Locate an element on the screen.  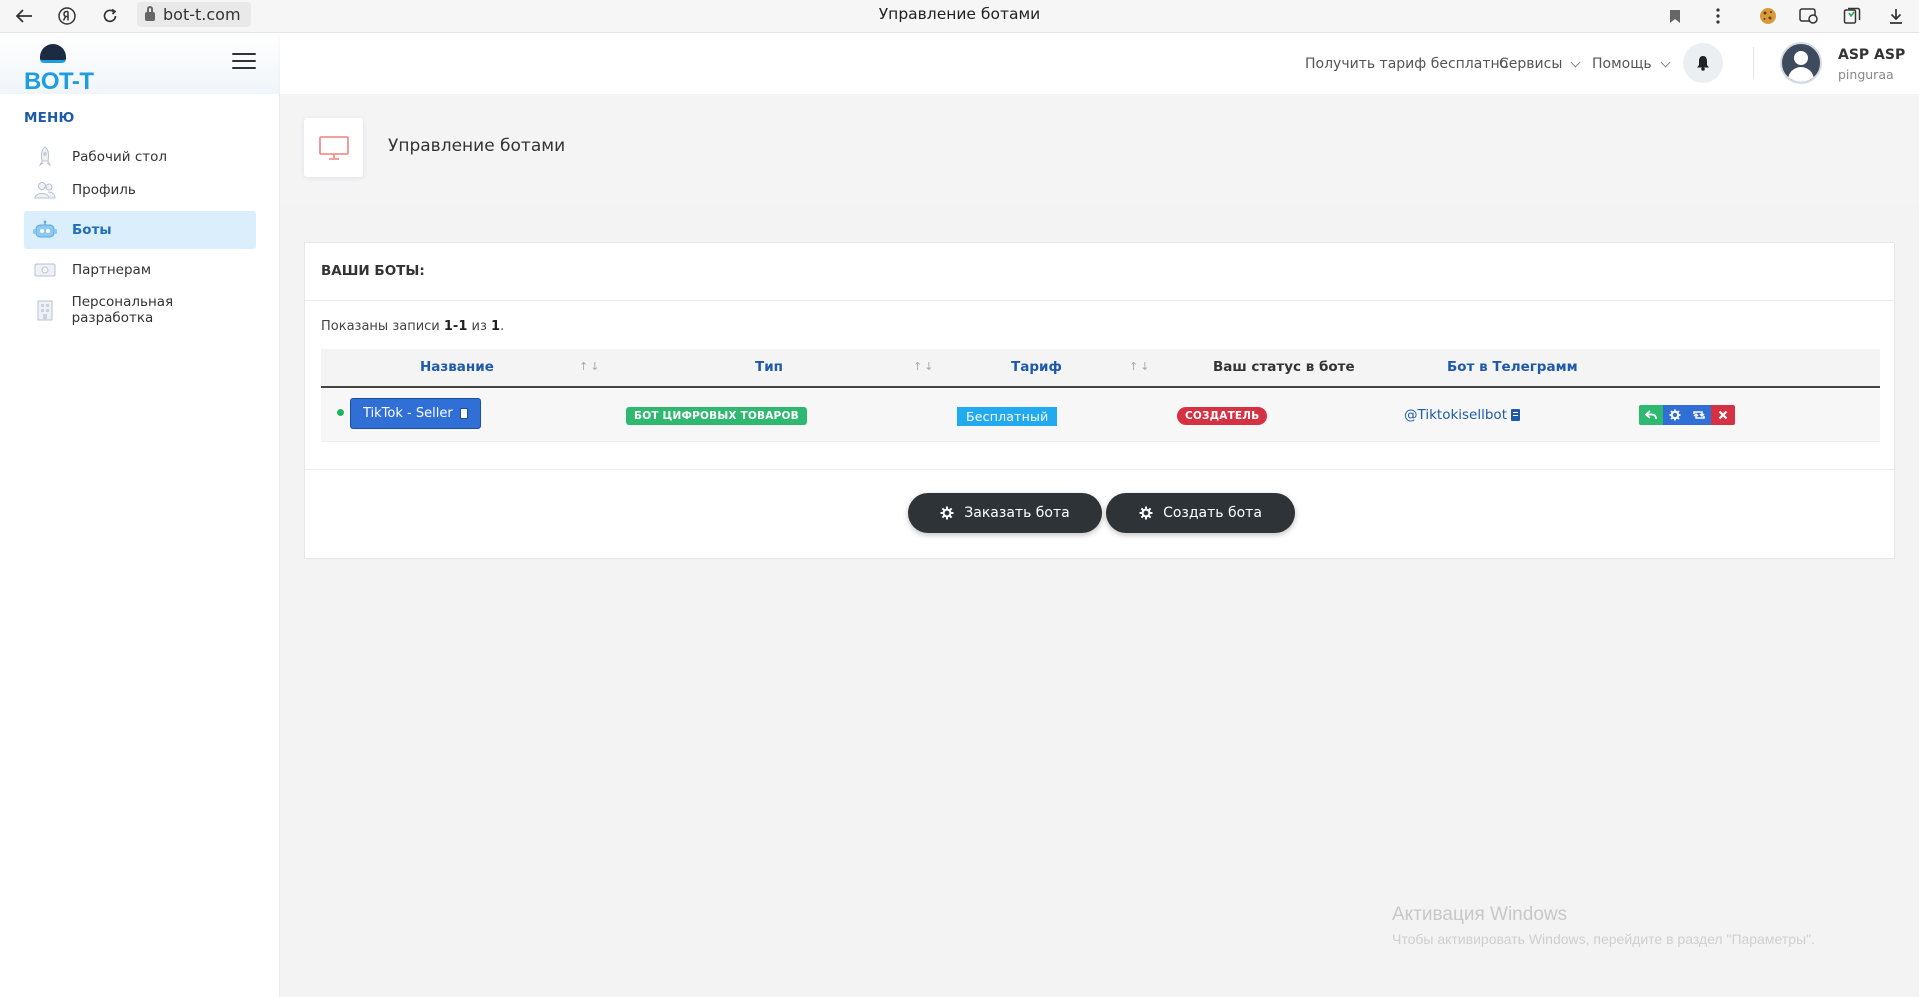
more-vertical-icon is located at coordinates (1718, 16).